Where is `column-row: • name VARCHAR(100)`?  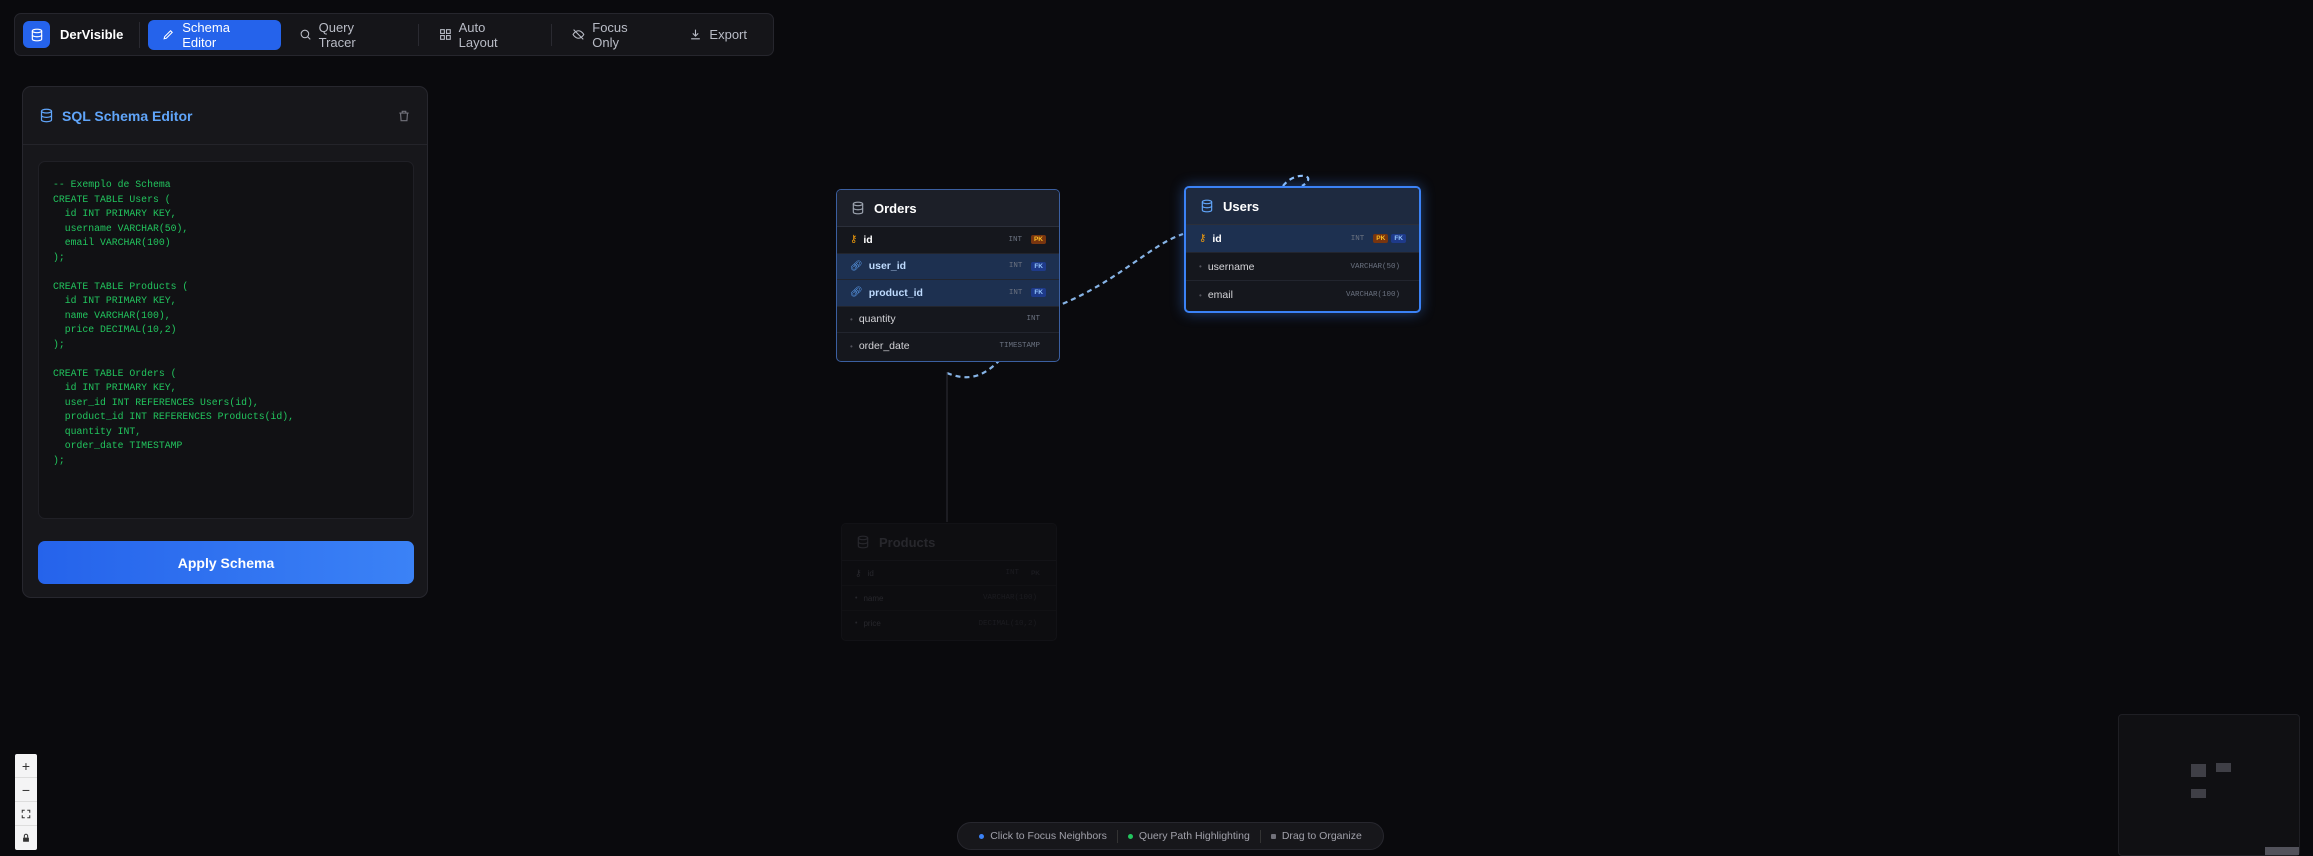 column-row: • name VARCHAR(100) is located at coordinates (949, 598).